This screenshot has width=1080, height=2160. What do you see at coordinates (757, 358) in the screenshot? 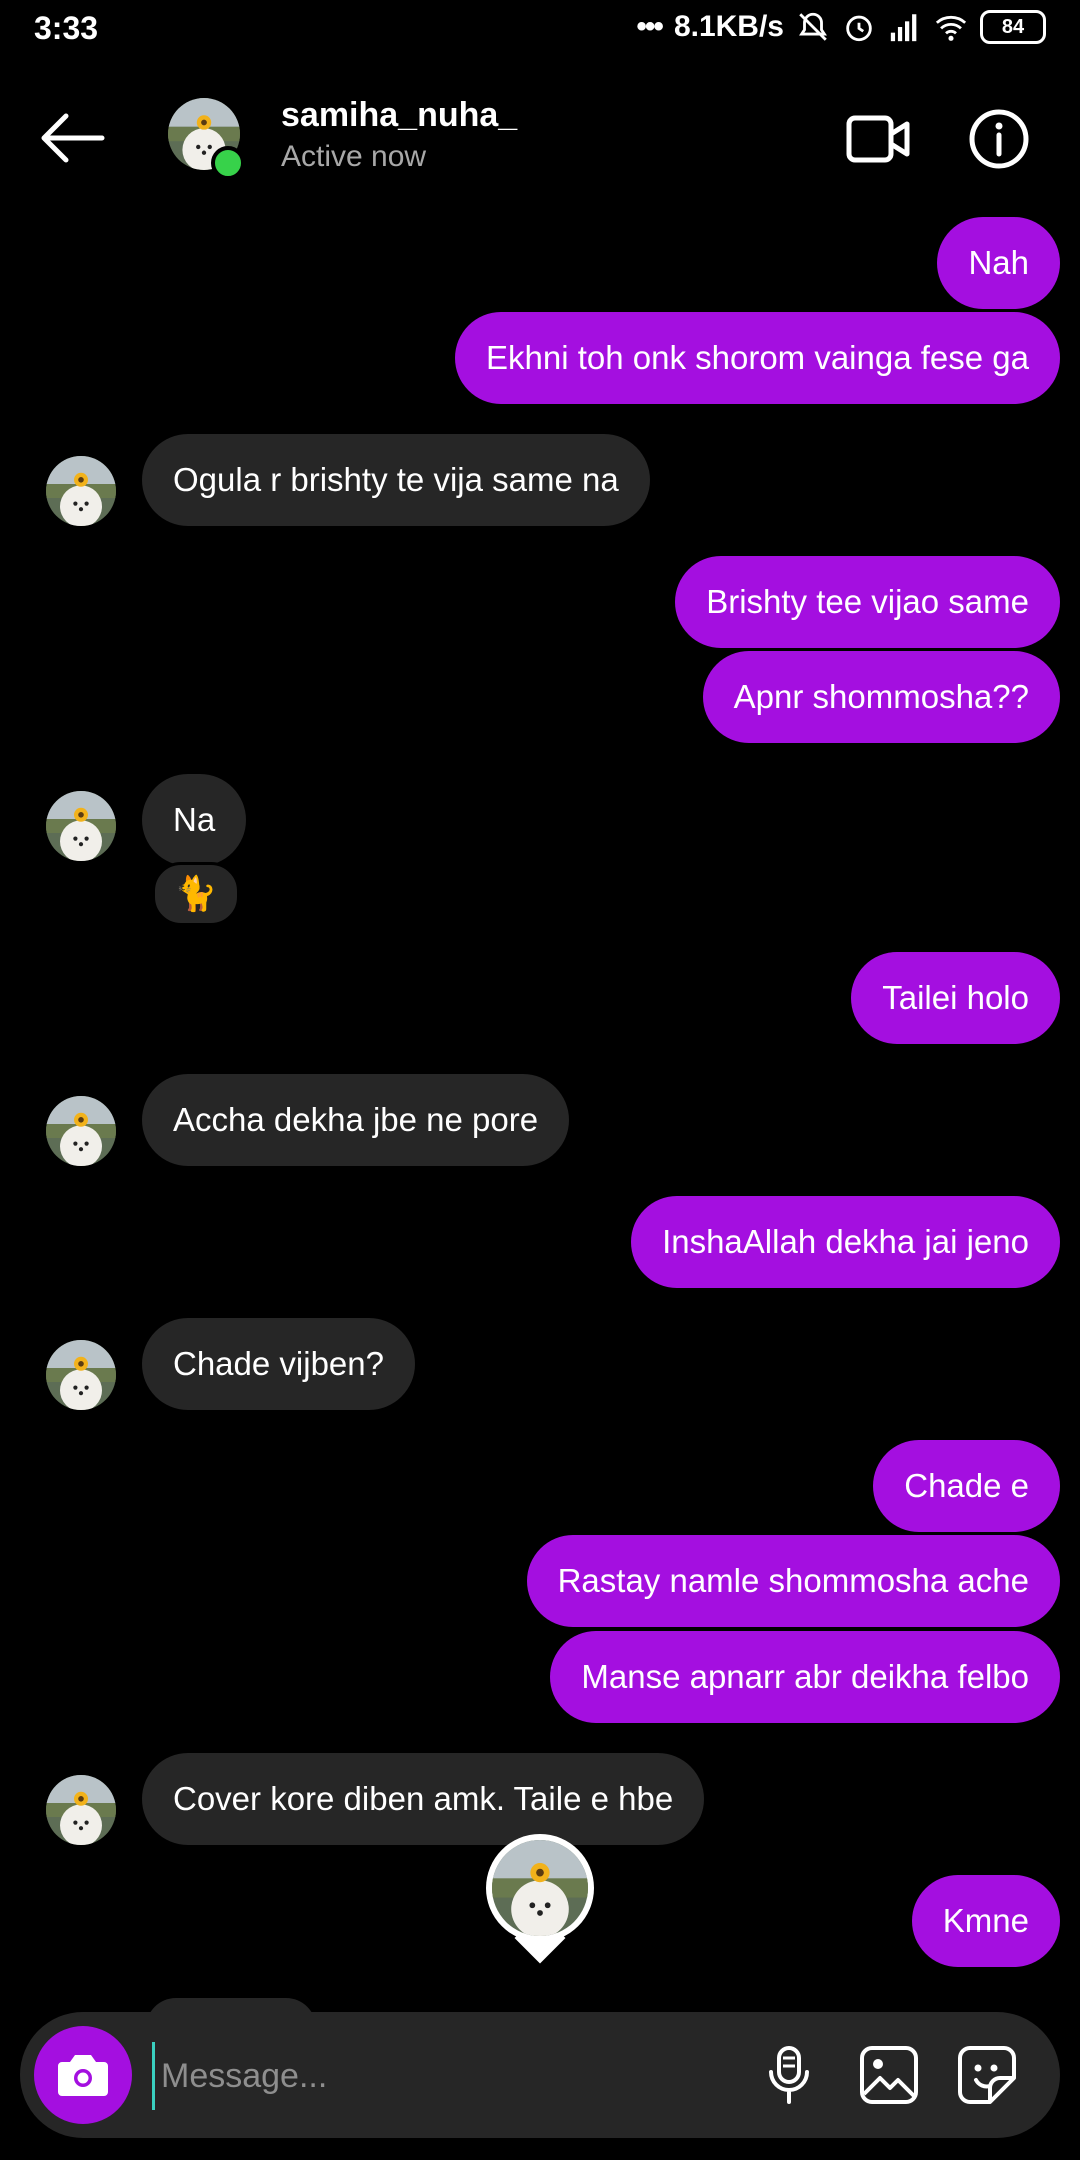
I see `message-outgoing: Ekhni toh onk shorom vainga fese ga` at bounding box center [757, 358].